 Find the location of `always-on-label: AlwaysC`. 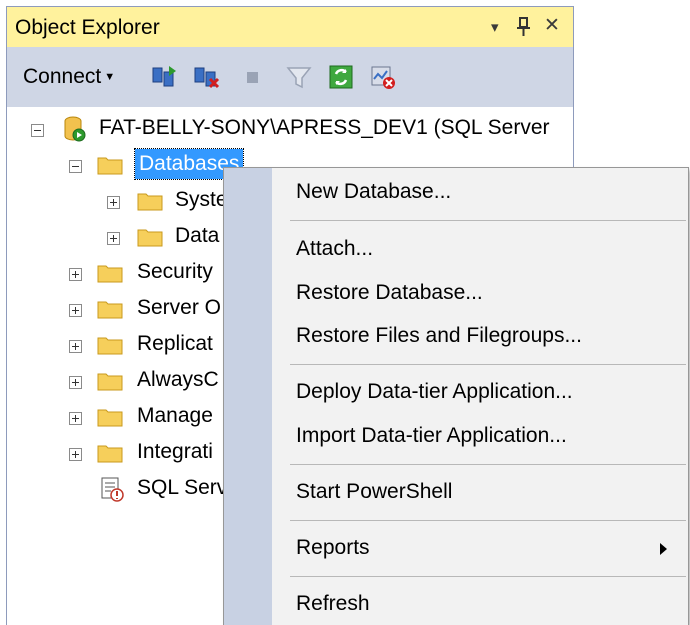

always-on-label: AlwaysC is located at coordinates (178, 379).